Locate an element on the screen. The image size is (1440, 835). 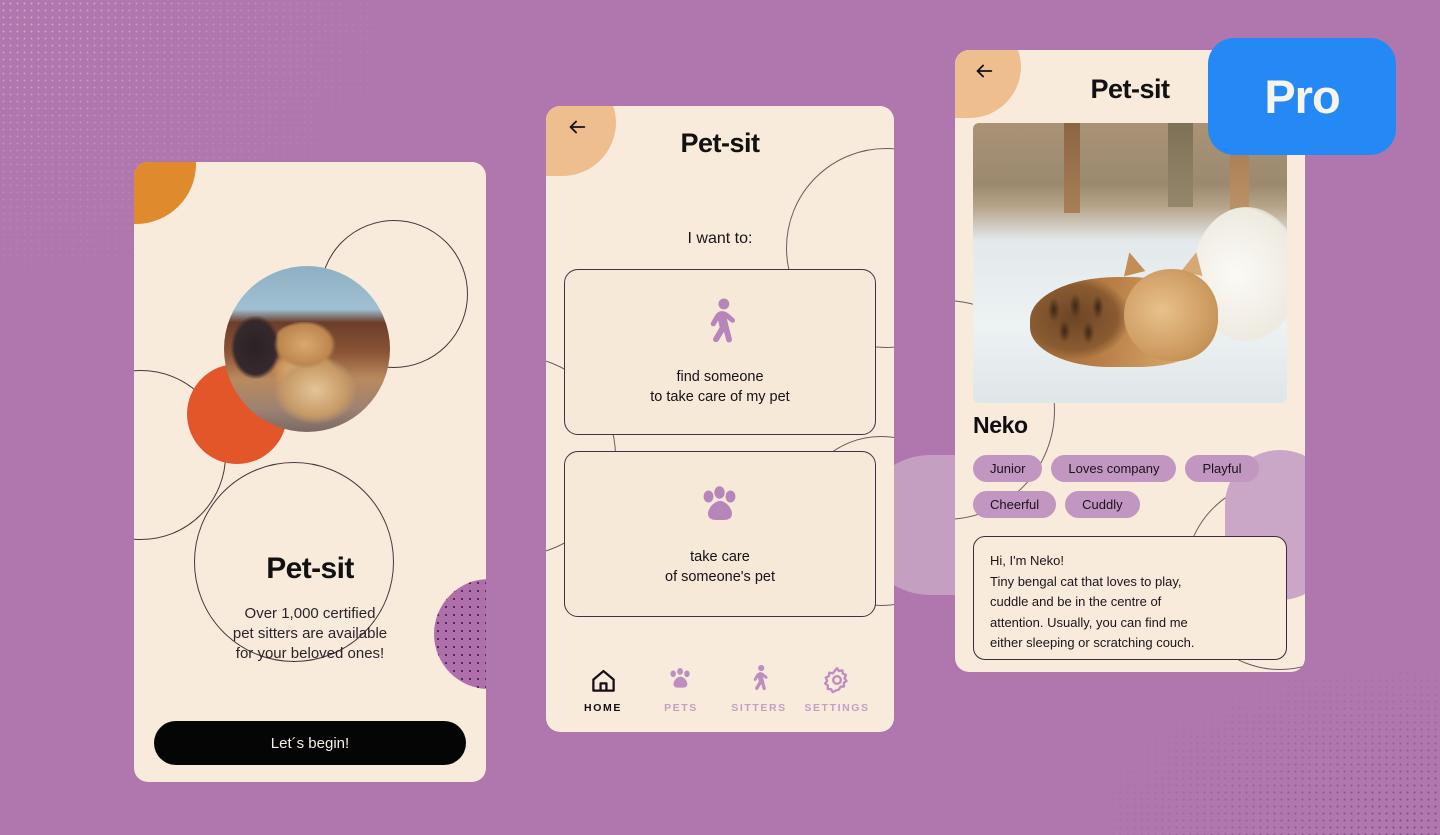
bio-line-5: either sleeping or scratching couch. is located at coordinates (1092, 643).